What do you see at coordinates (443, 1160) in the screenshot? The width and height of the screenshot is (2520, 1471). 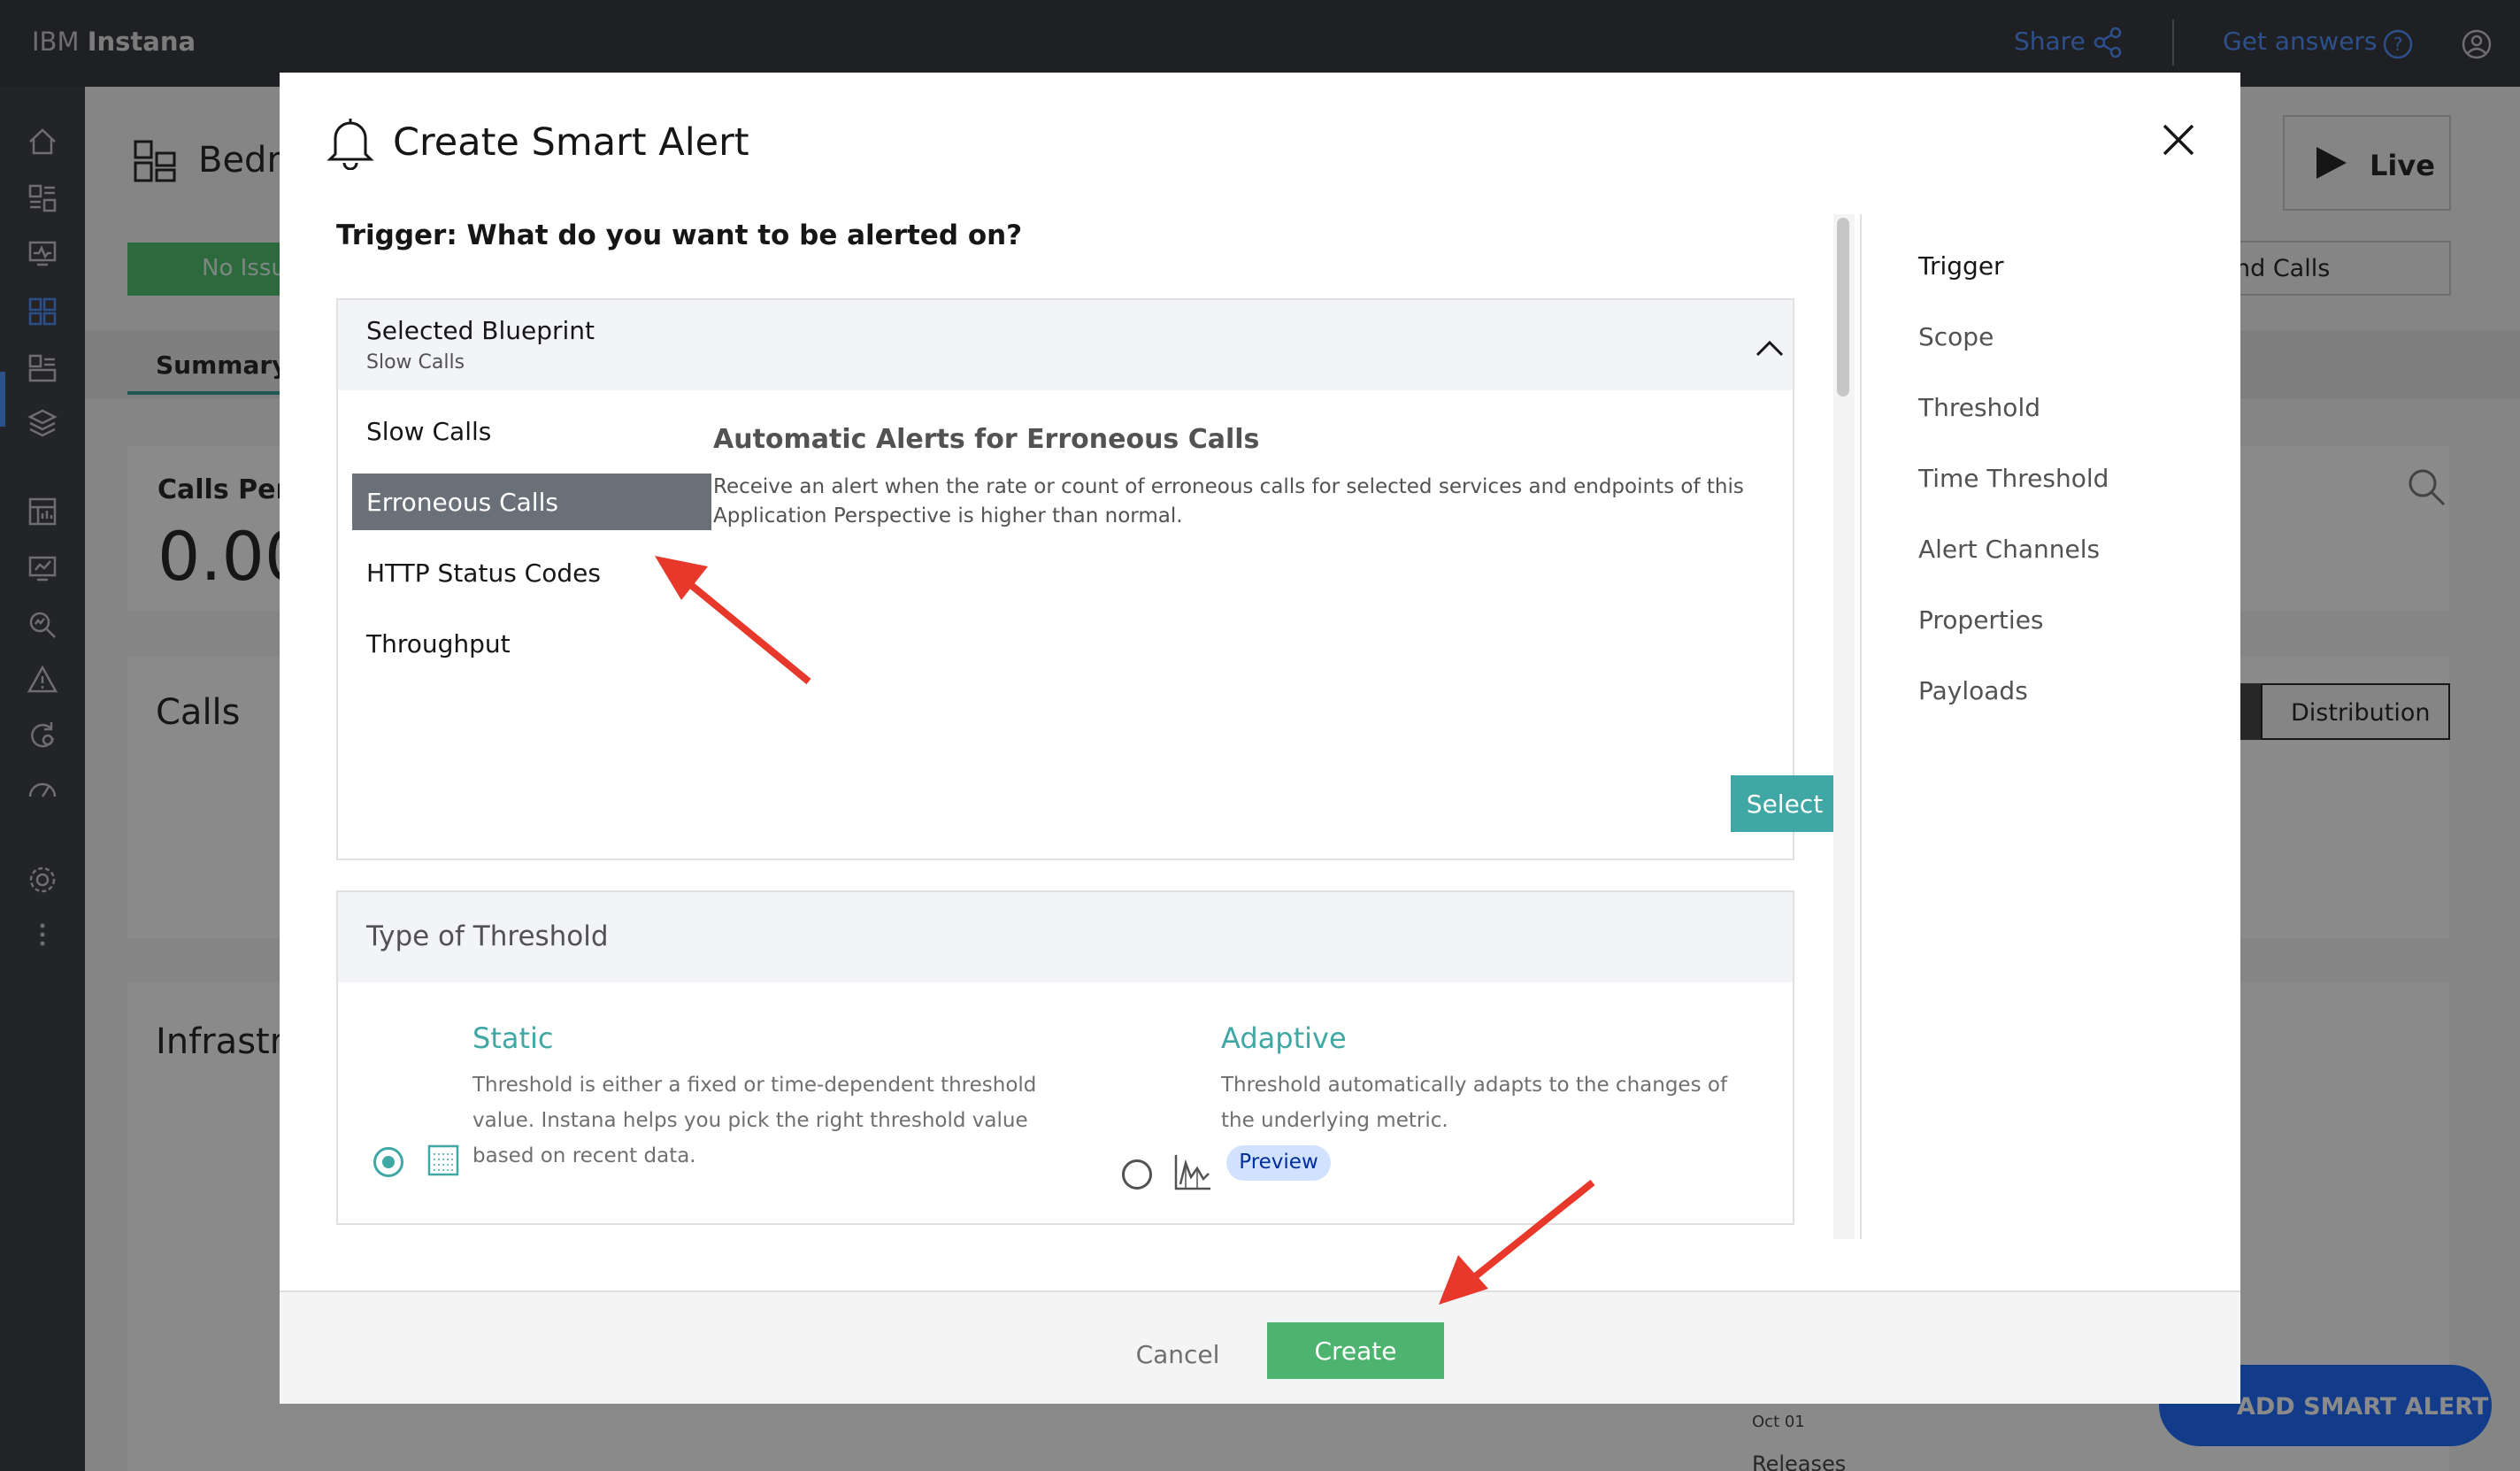 I see `static-threshold-icon` at bounding box center [443, 1160].